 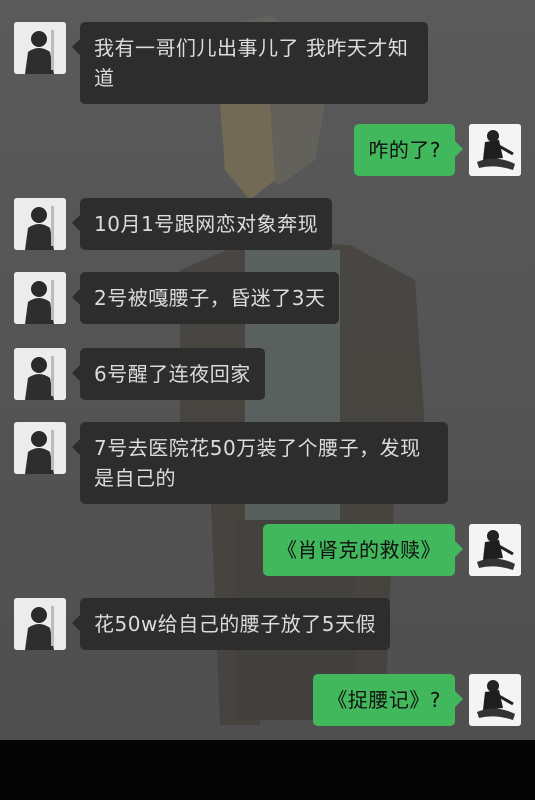 I want to click on chat-message: 6号醒了连夜回家, so click(x=139, y=374).